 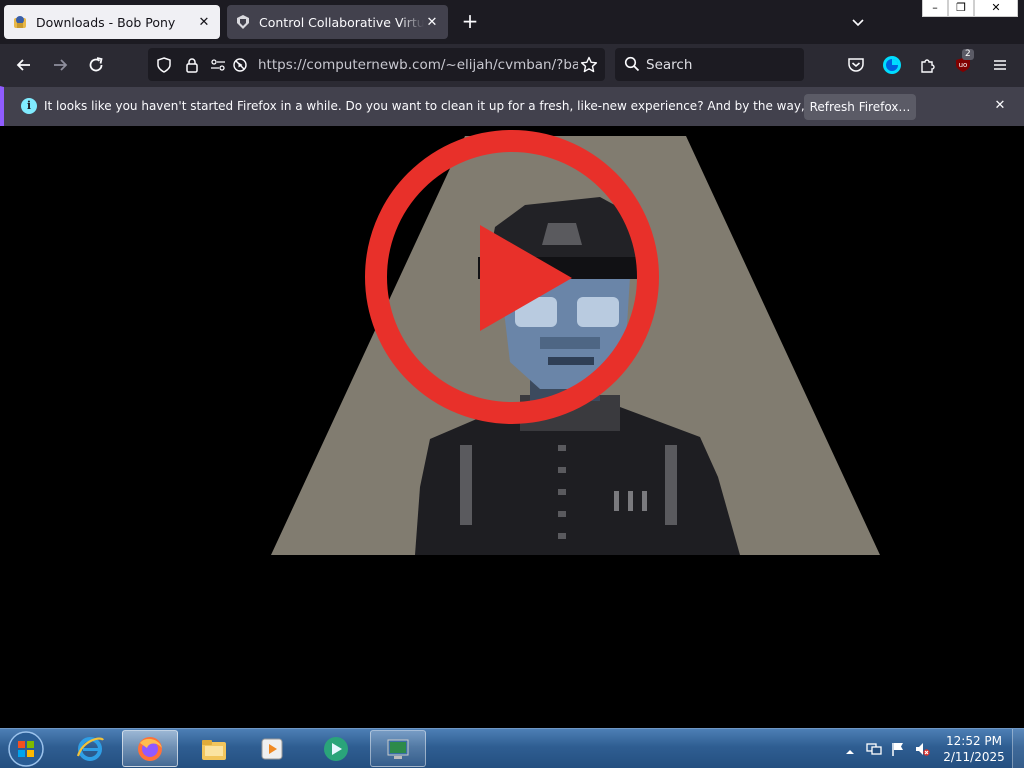 I want to click on show-hidden-icons-arrow-icon, so click(x=852, y=751).